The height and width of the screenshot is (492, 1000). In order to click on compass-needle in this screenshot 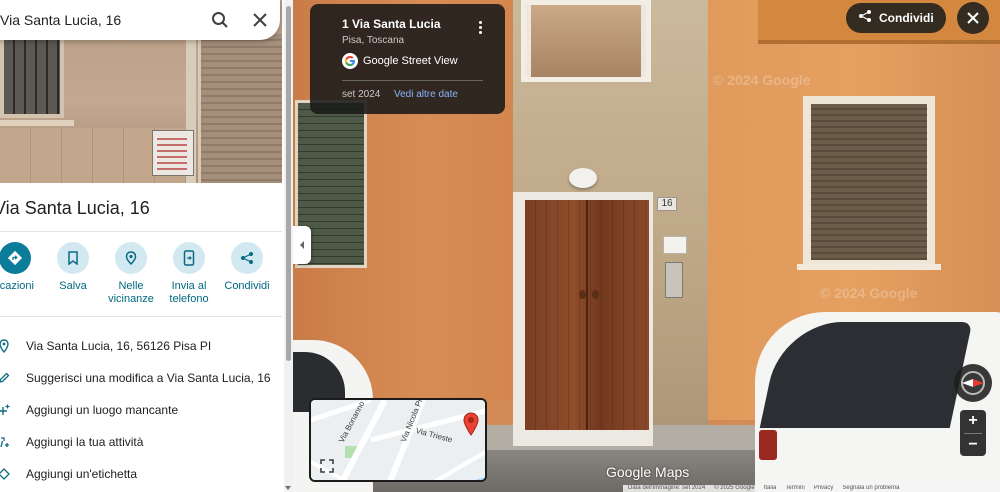, I will do `click(973, 383)`.